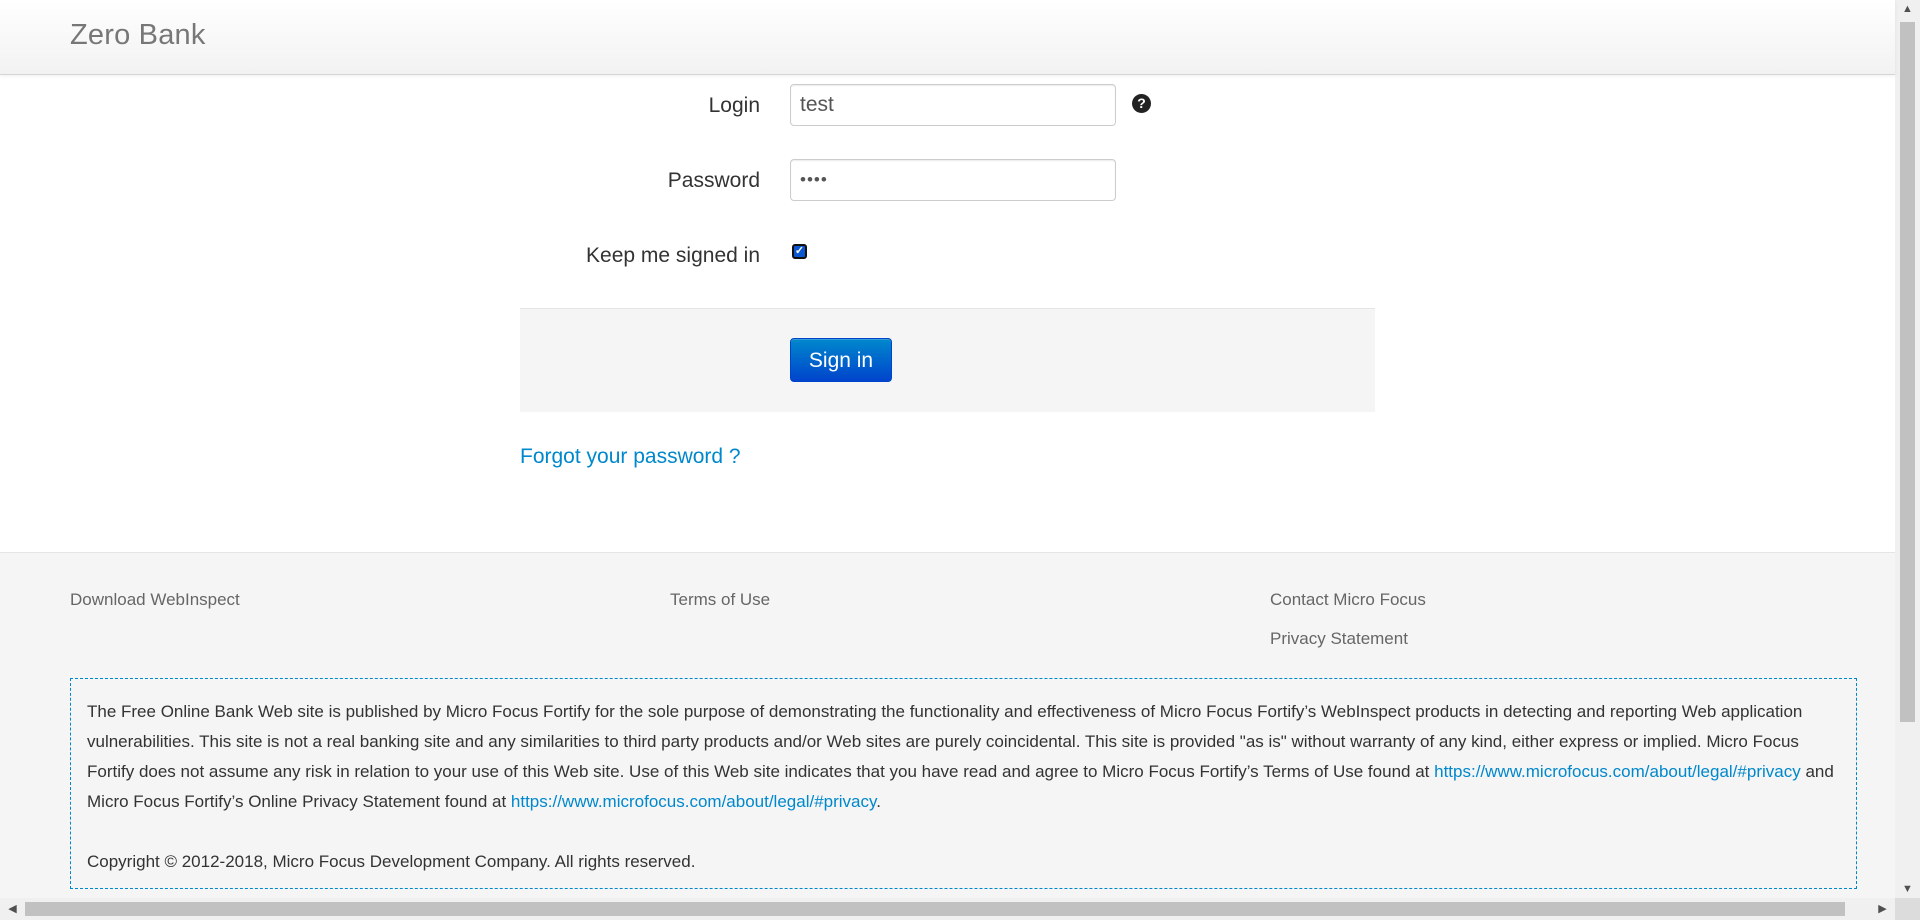  What do you see at coordinates (1907, 9) in the screenshot?
I see `scroll-up-arrow-icon: ▲` at bounding box center [1907, 9].